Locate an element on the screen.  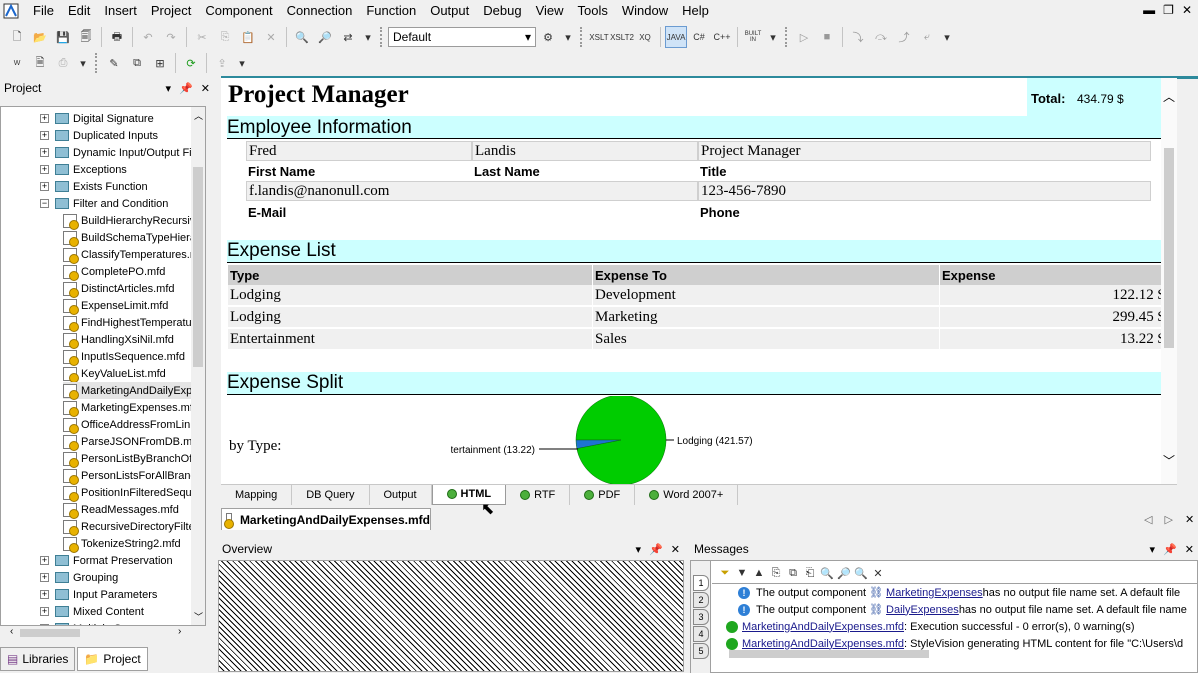
minimize-icon: ▬ is located at coordinates (1149, 10).